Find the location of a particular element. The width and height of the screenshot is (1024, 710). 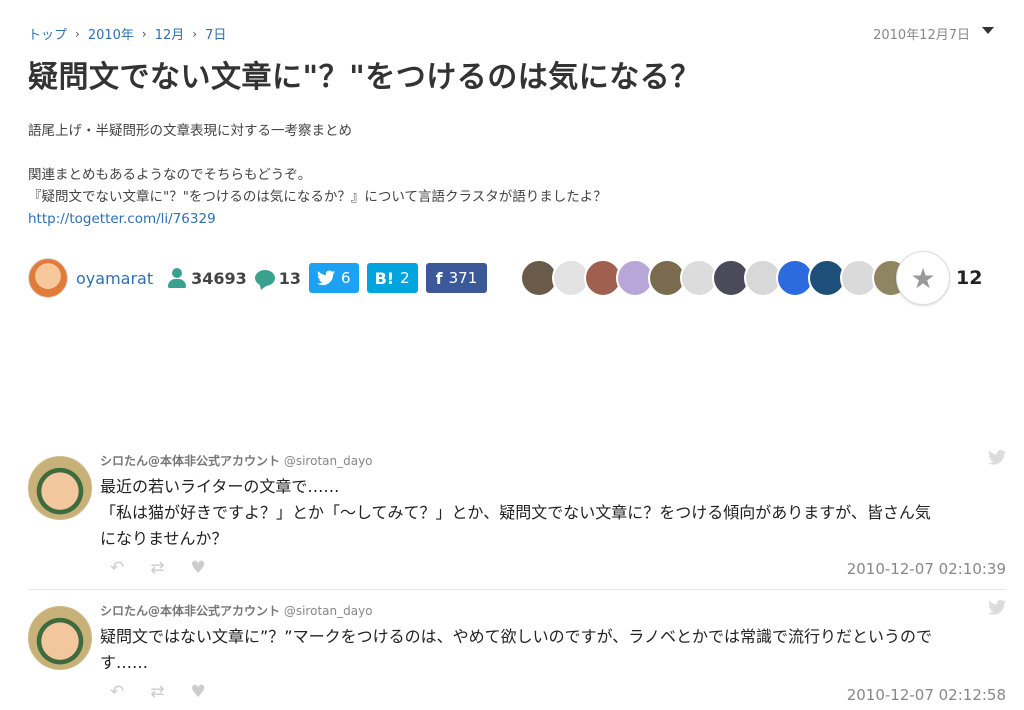

facebook-logo: f is located at coordinates (439, 278).